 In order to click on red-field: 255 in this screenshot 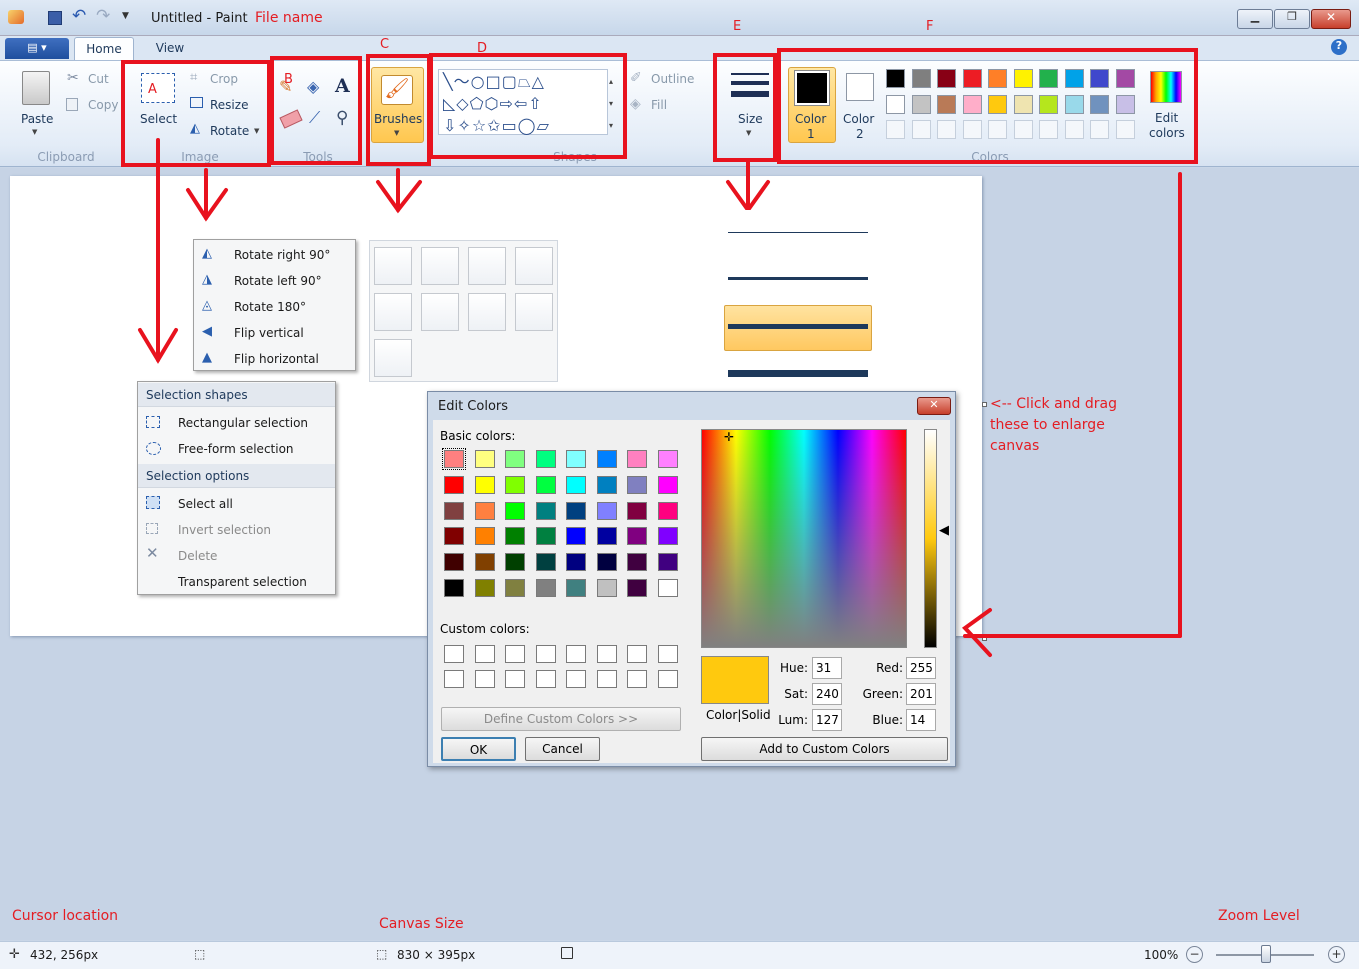, I will do `click(921, 668)`.